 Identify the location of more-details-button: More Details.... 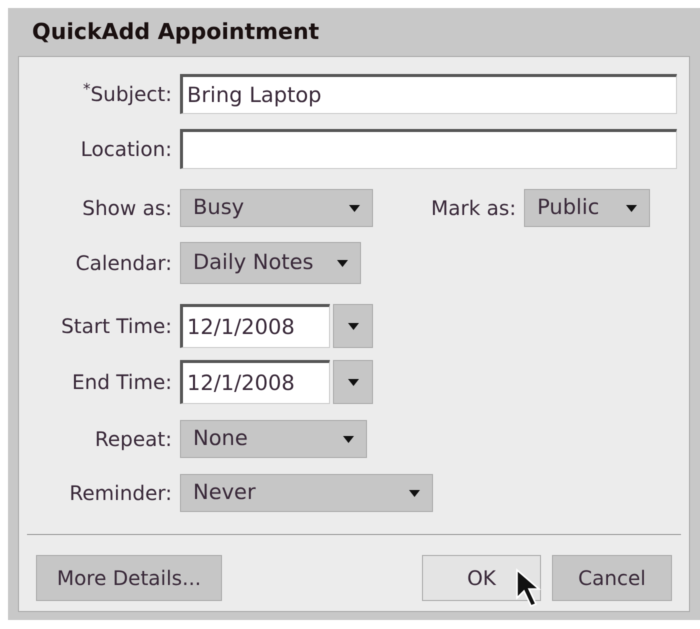
(129, 578).